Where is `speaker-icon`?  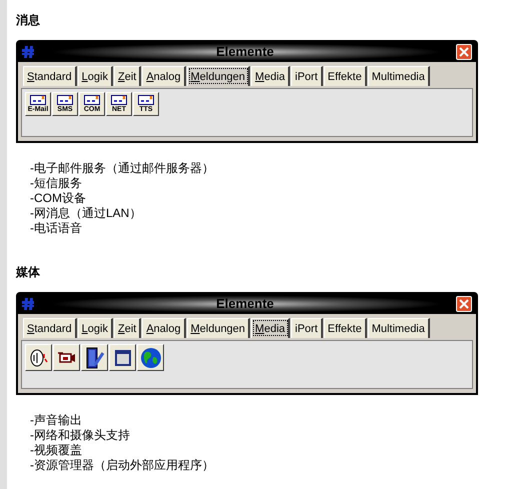
speaker-icon is located at coordinates (38, 358).